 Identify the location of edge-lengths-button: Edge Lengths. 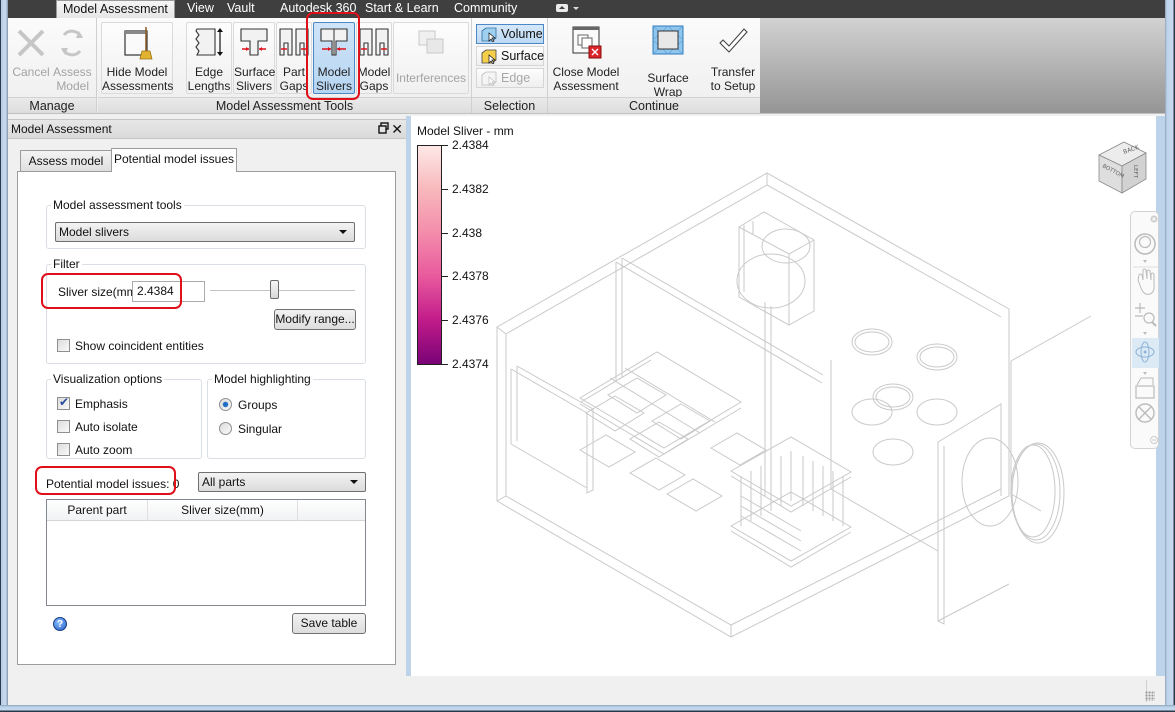
(209, 58).